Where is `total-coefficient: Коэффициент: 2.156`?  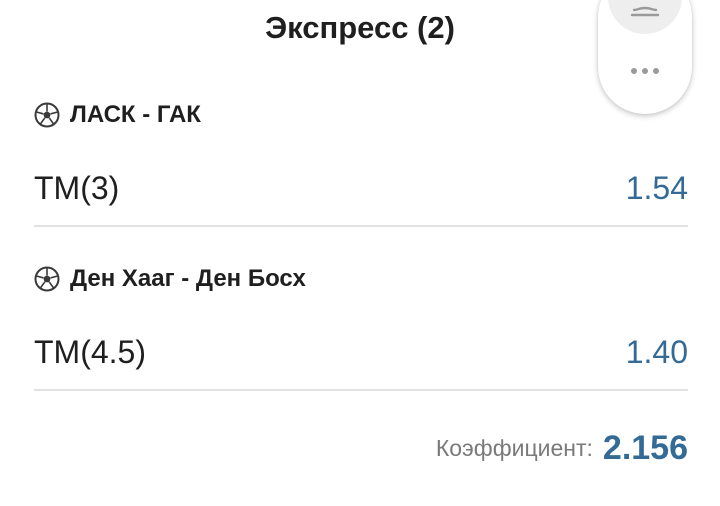
total-coefficient: Коэффициент: 2.156 is located at coordinates (562, 448).